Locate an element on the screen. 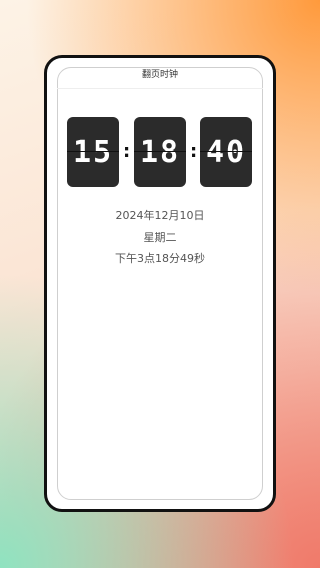 The width and height of the screenshot is (320, 568). hours-digits: 15 is located at coordinates (93, 152).